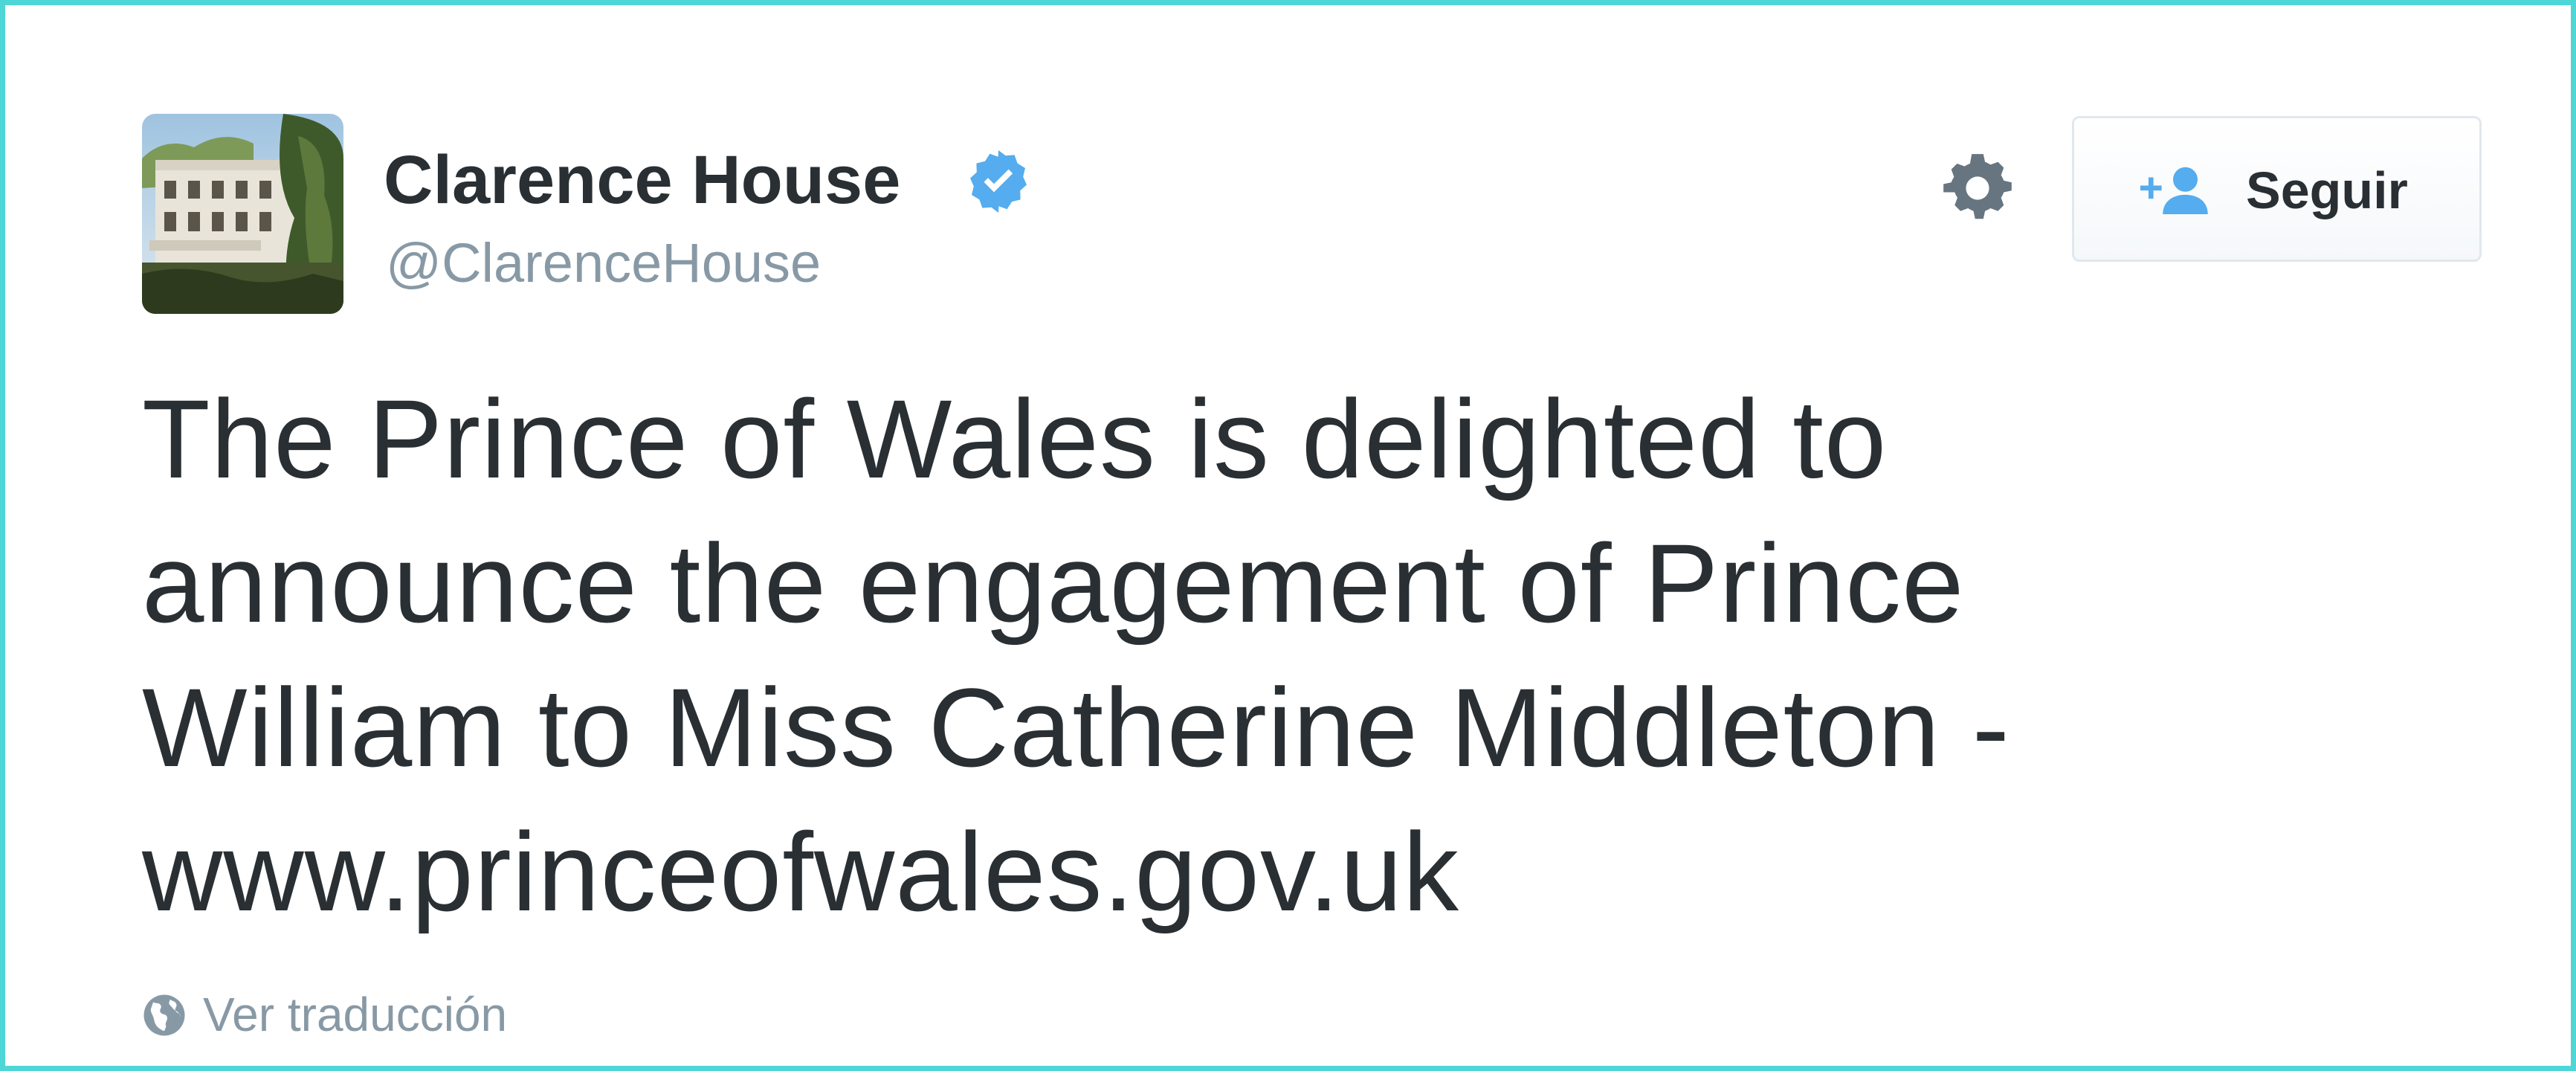 This screenshot has height=1071, width=2576. I want to click on user-handle: @ClarenceHouse, so click(603, 264).